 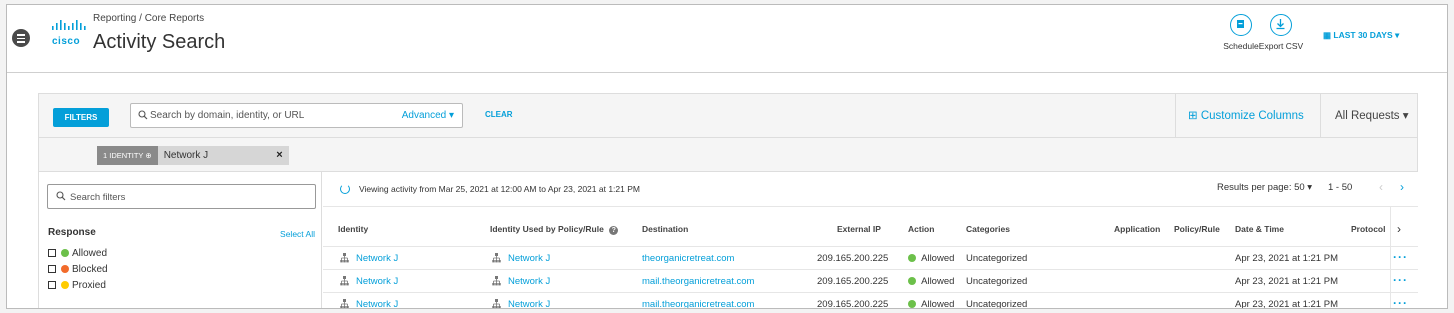 I want to click on chip-value-text: Network J, so click(x=186, y=155).